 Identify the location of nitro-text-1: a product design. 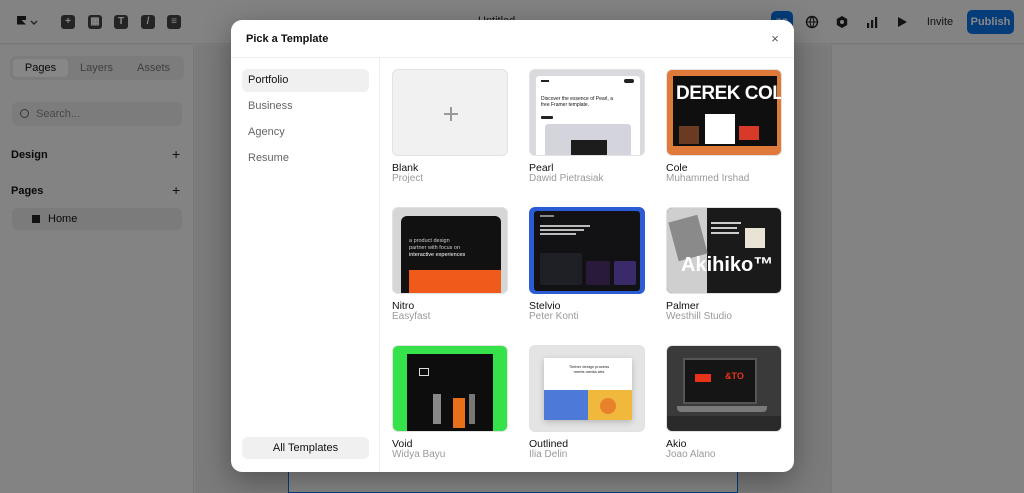
(429, 241).